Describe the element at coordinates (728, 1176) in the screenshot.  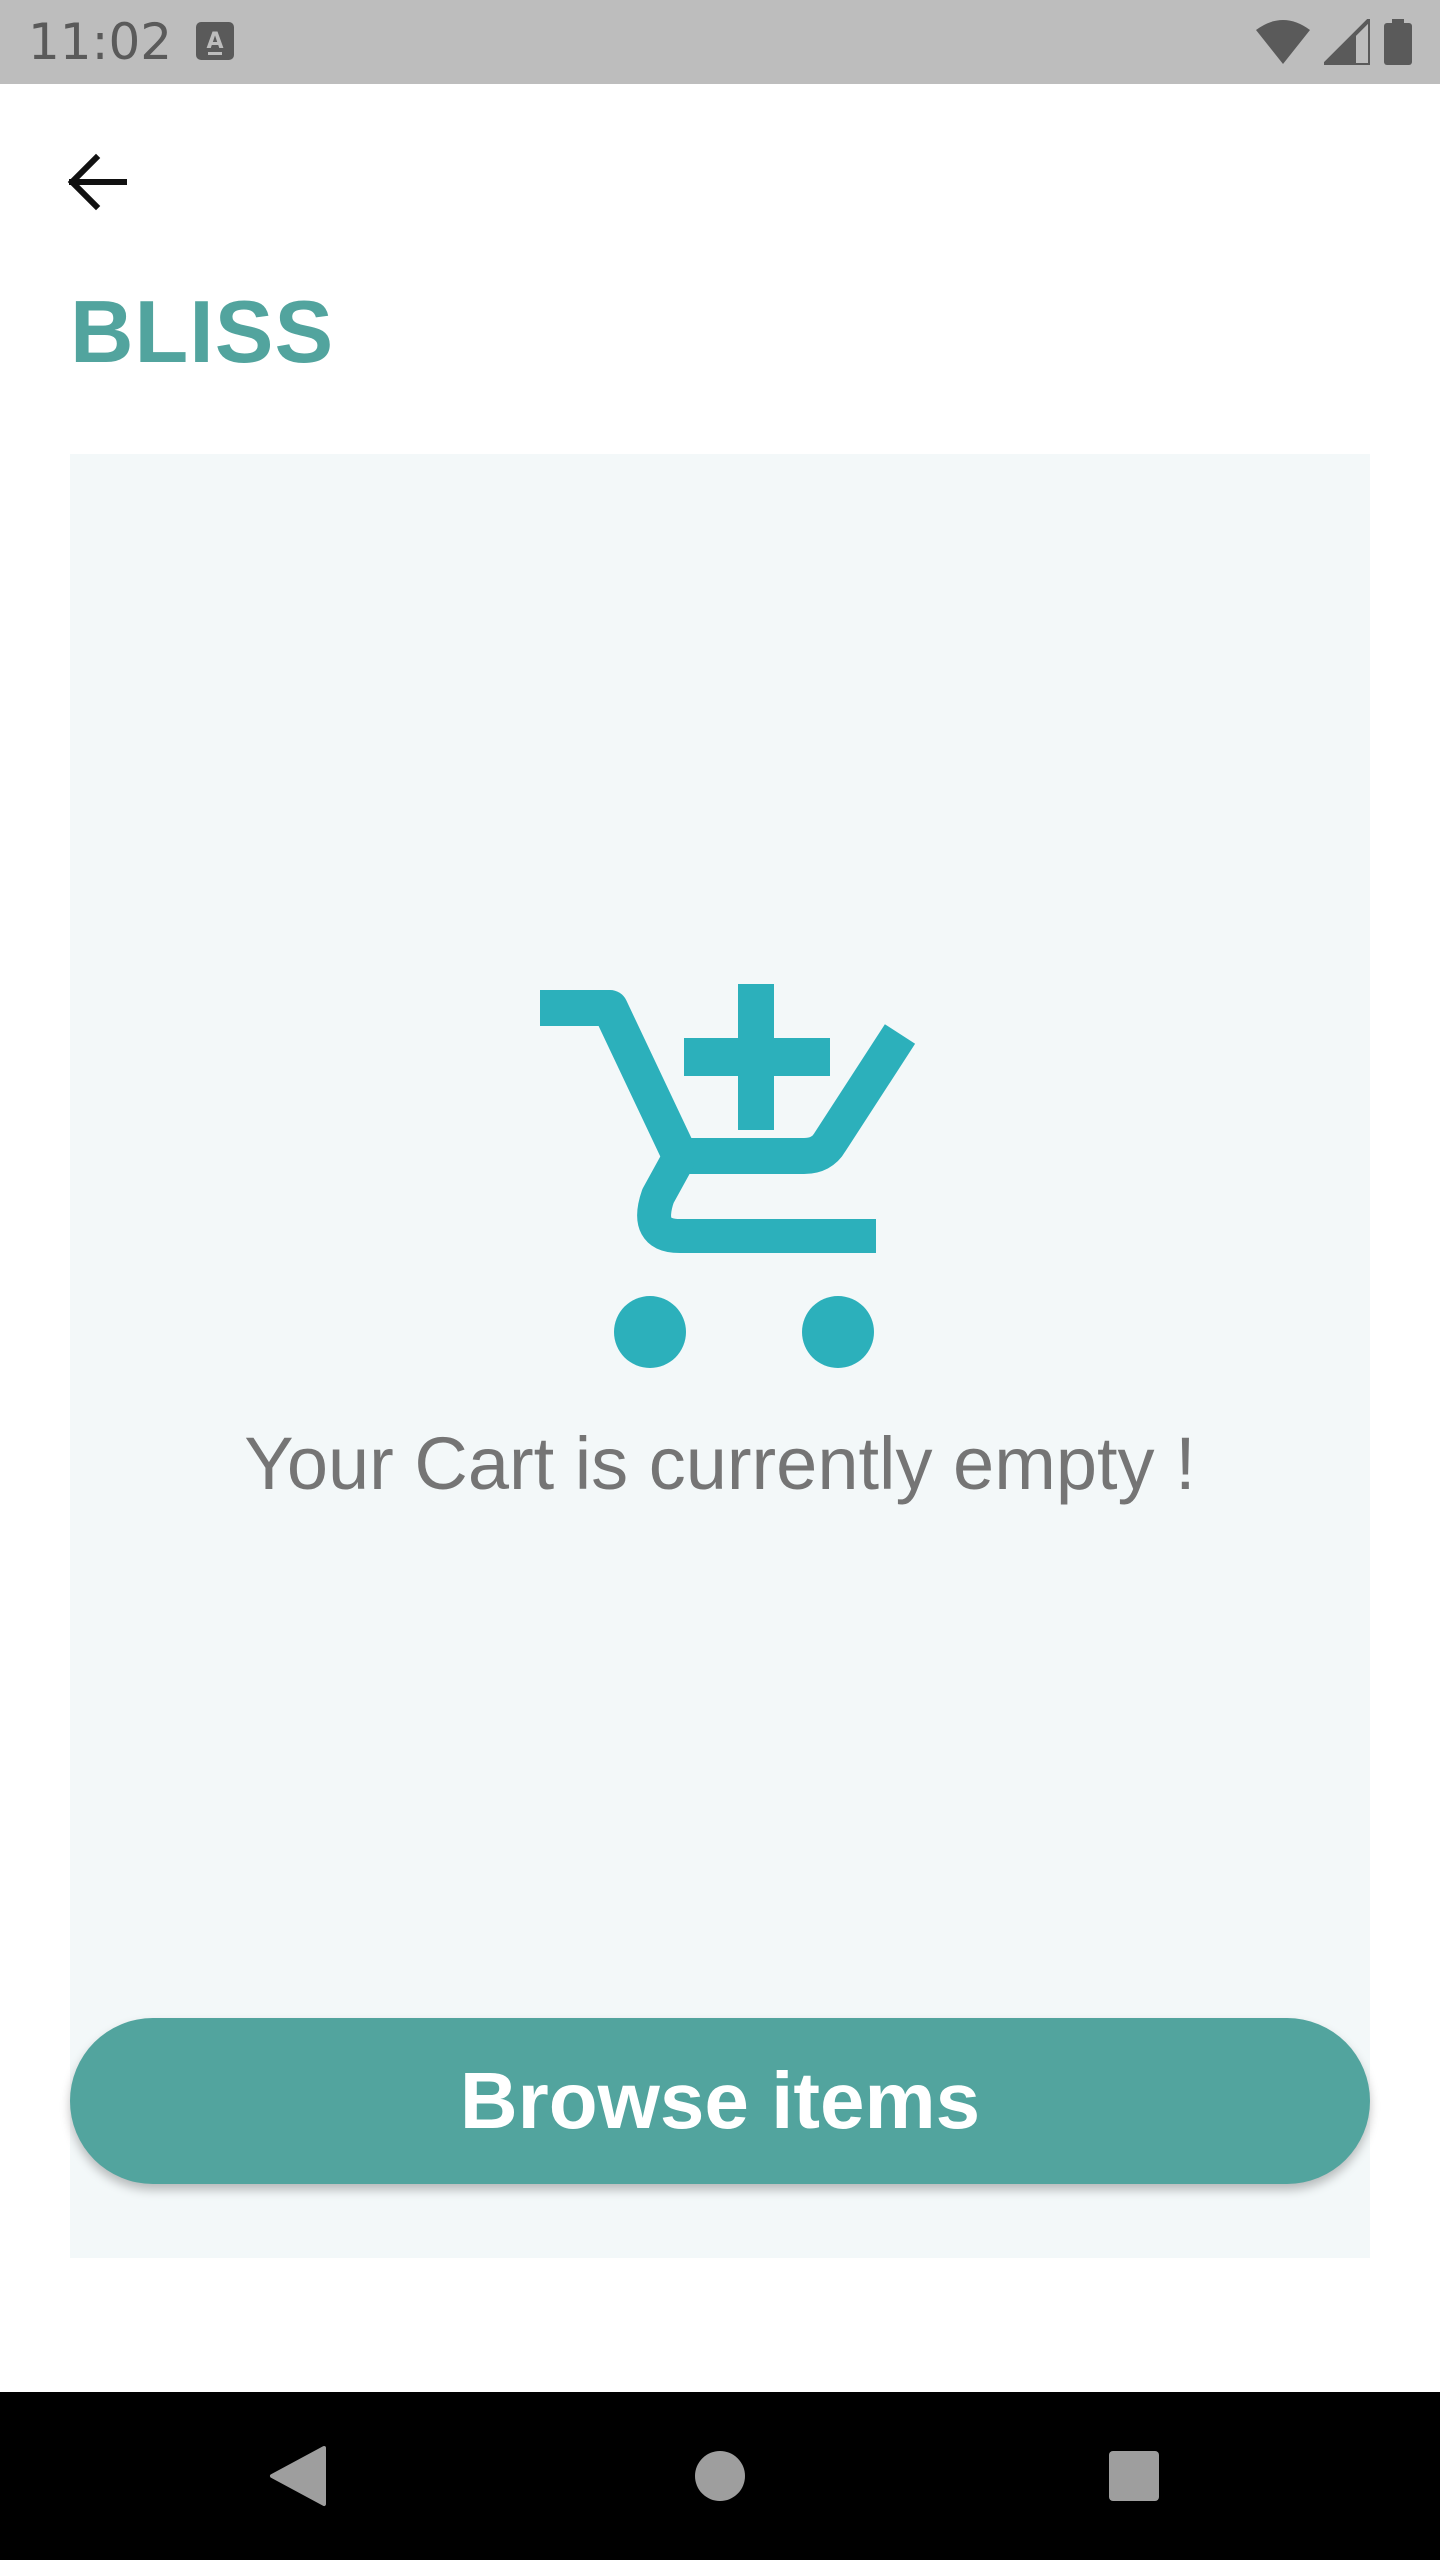
I see `cart-add-icon` at that location.